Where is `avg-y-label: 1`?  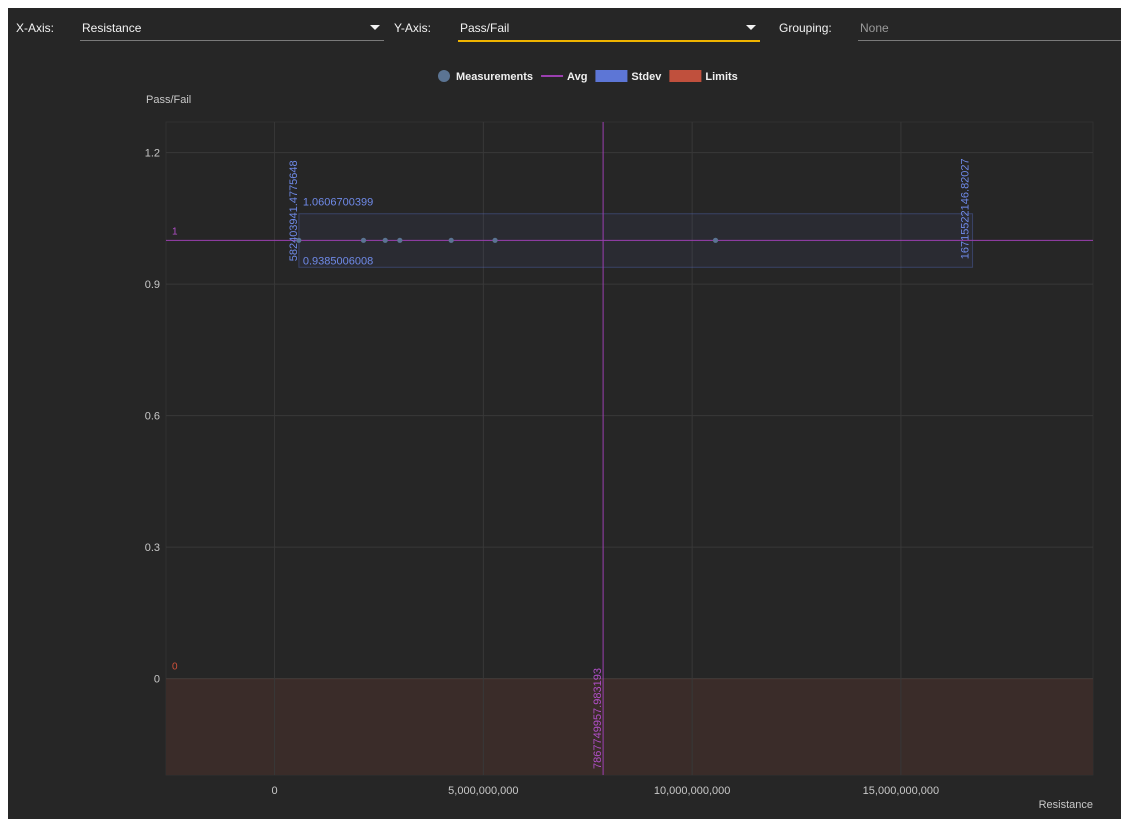
avg-y-label: 1 is located at coordinates (175, 231).